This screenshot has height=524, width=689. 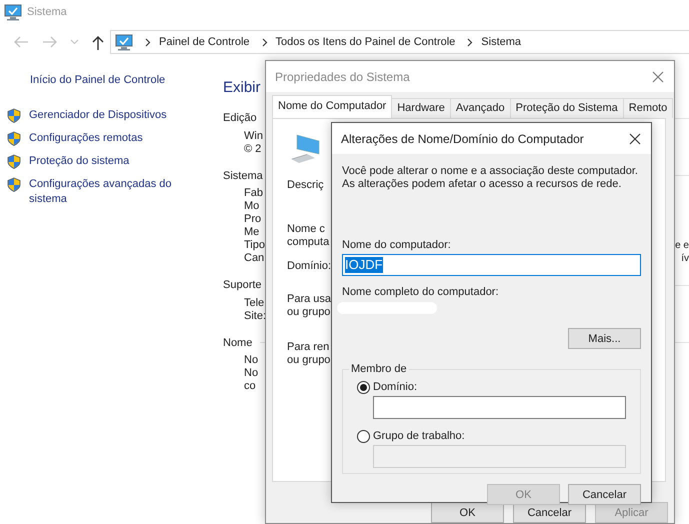 What do you see at coordinates (242, 285) in the screenshot?
I see `section-heading: Suporte` at bounding box center [242, 285].